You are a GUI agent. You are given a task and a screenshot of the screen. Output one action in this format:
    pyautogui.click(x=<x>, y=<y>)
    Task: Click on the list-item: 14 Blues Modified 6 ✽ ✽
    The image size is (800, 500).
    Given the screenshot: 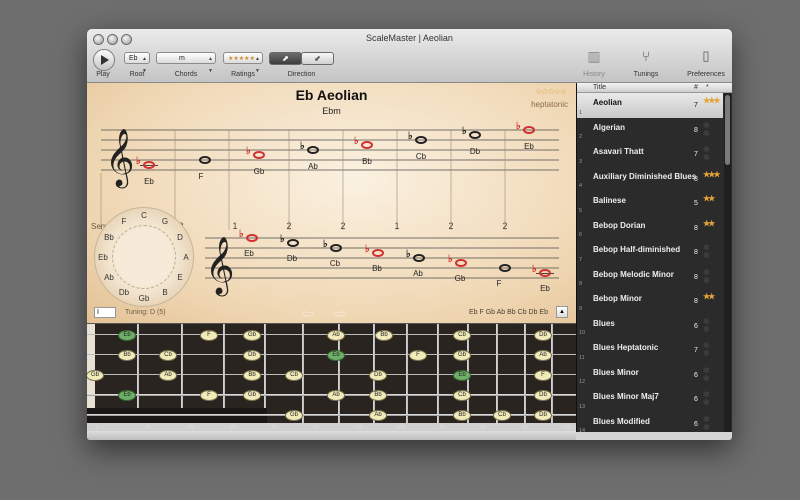 What is the action you would take?
    pyautogui.click(x=650, y=422)
    